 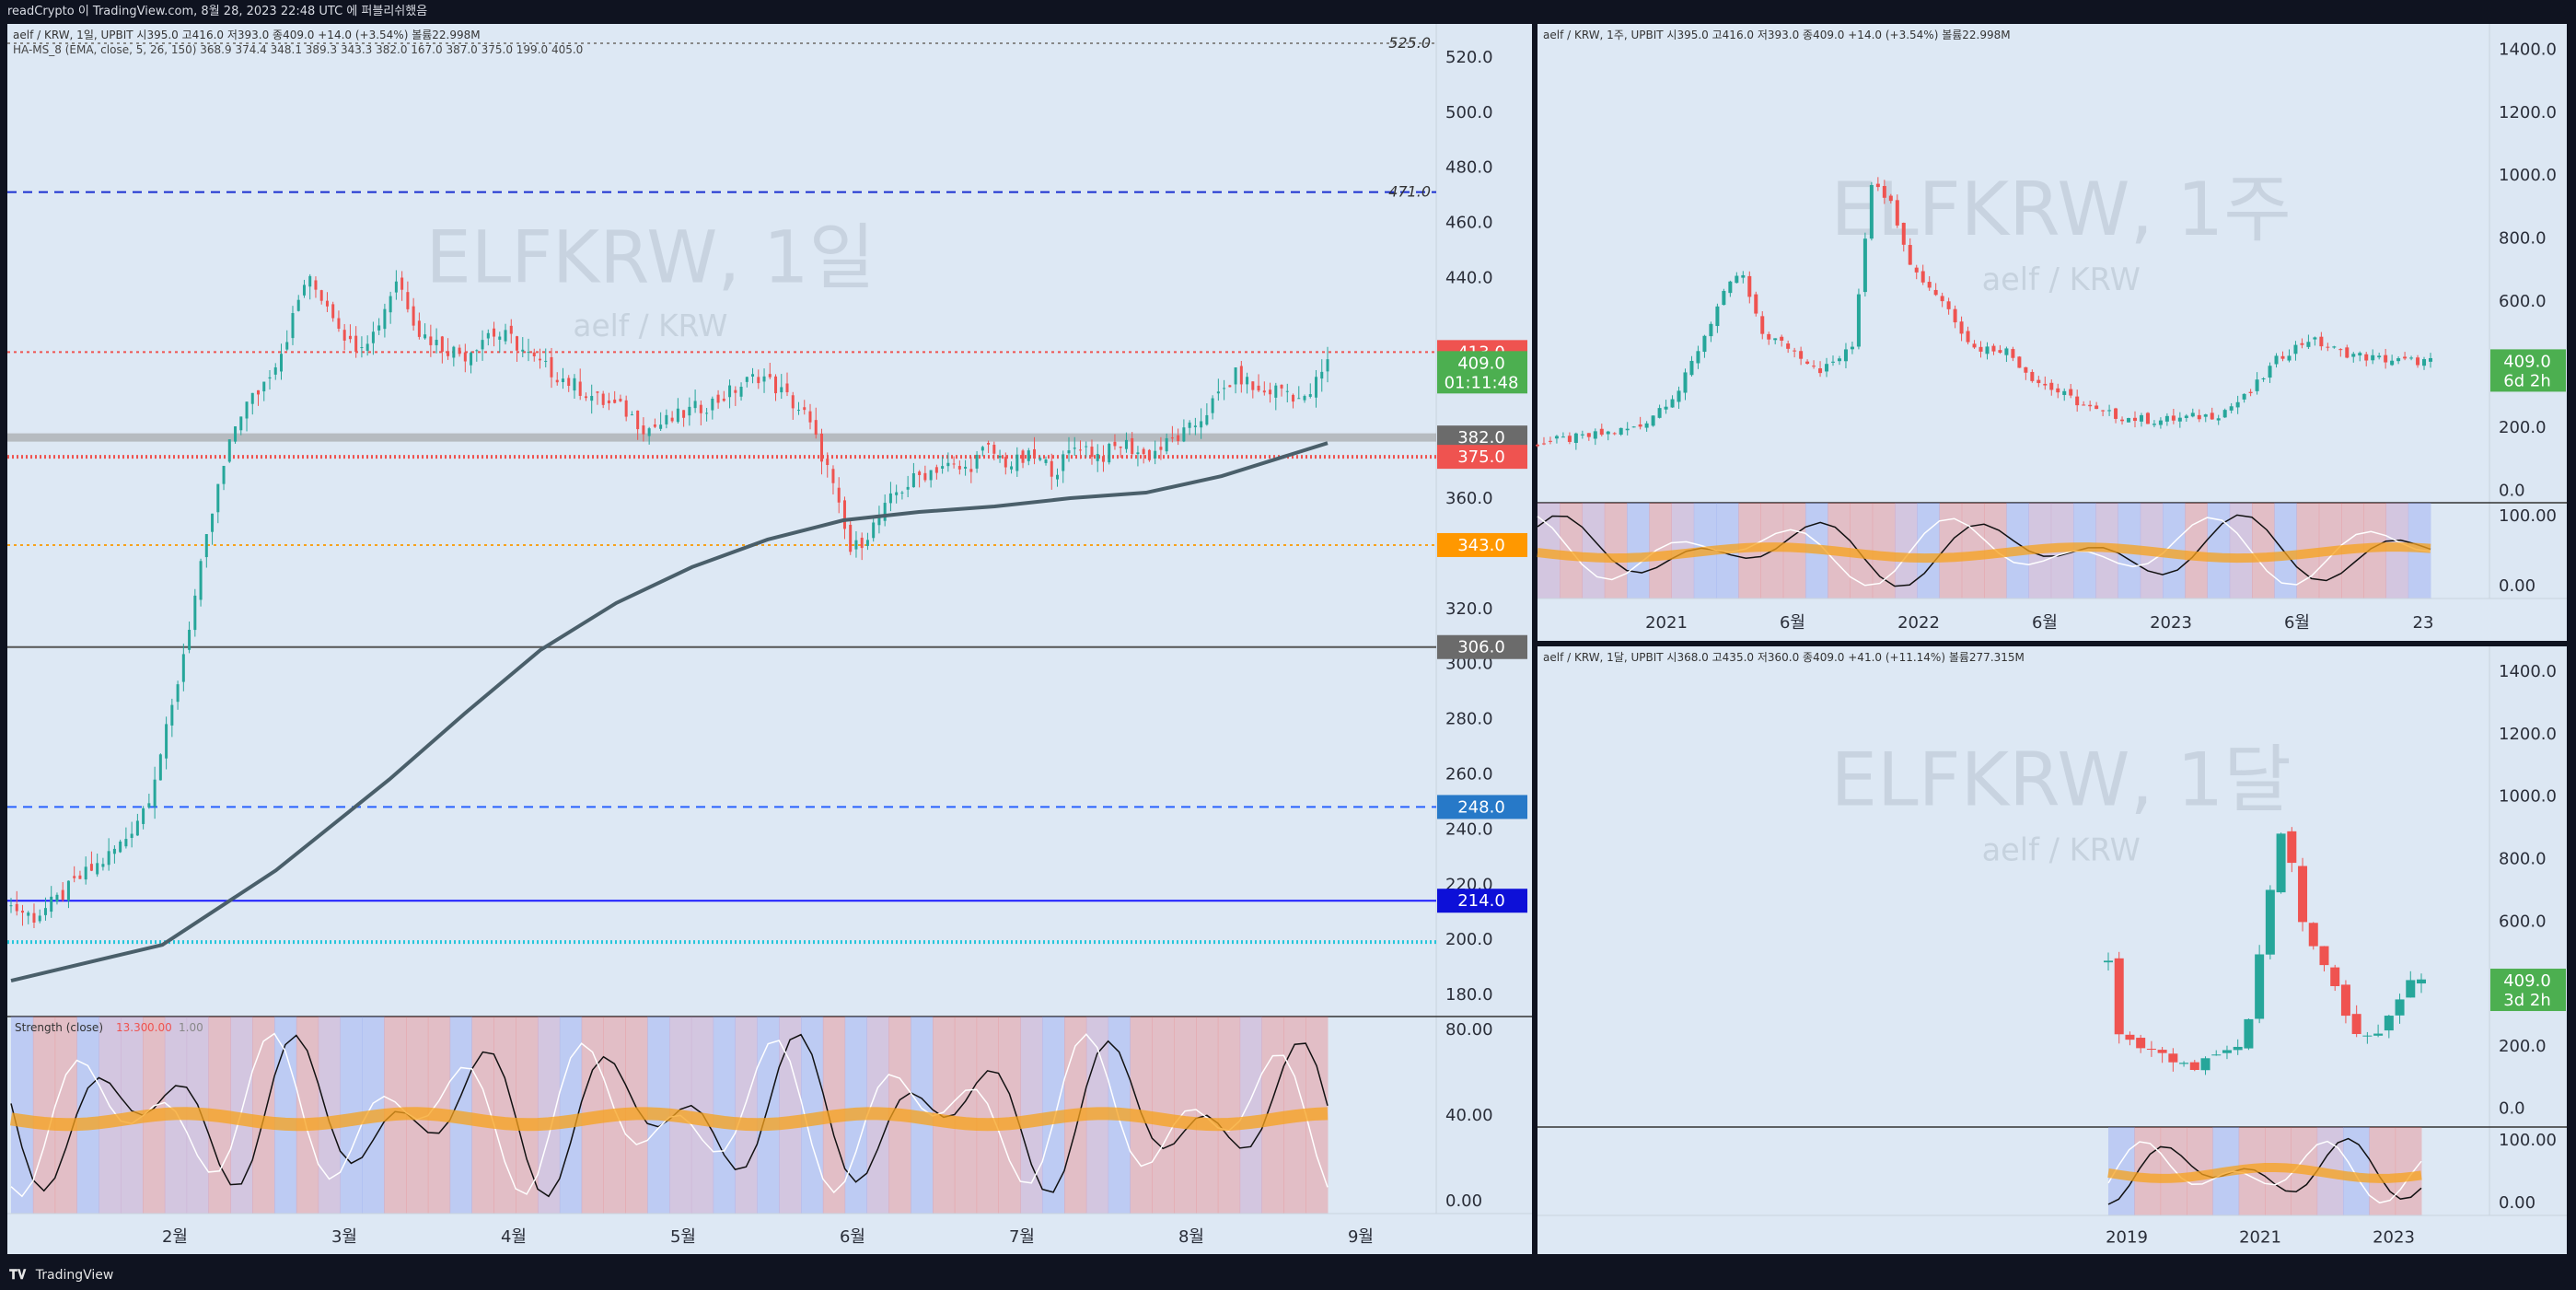 I want to click on weekly-ytick: 600.0, so click(x=2523, y=301).